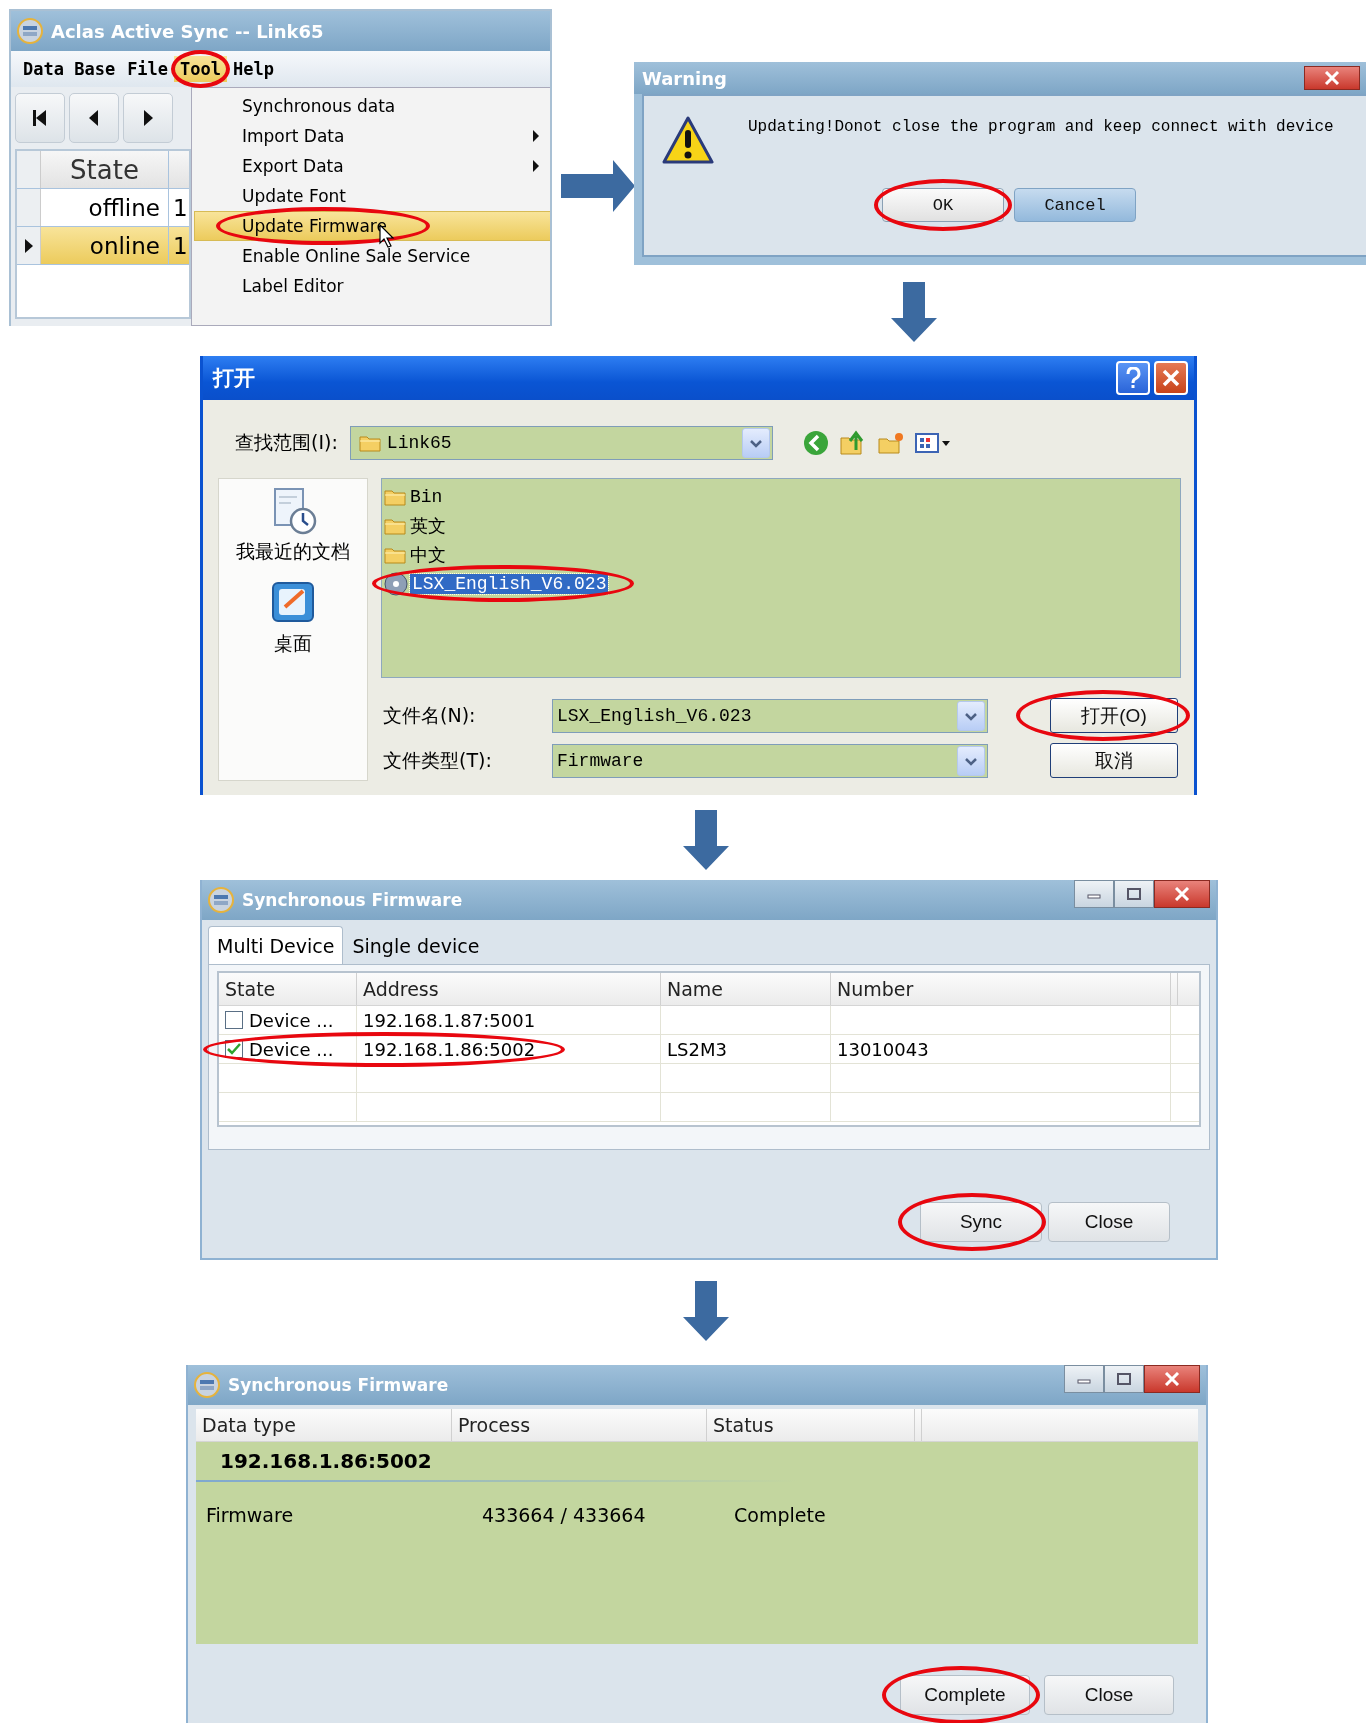  I want to click on table-cell: 192.168.1.86:5002, so click(509, 1049).